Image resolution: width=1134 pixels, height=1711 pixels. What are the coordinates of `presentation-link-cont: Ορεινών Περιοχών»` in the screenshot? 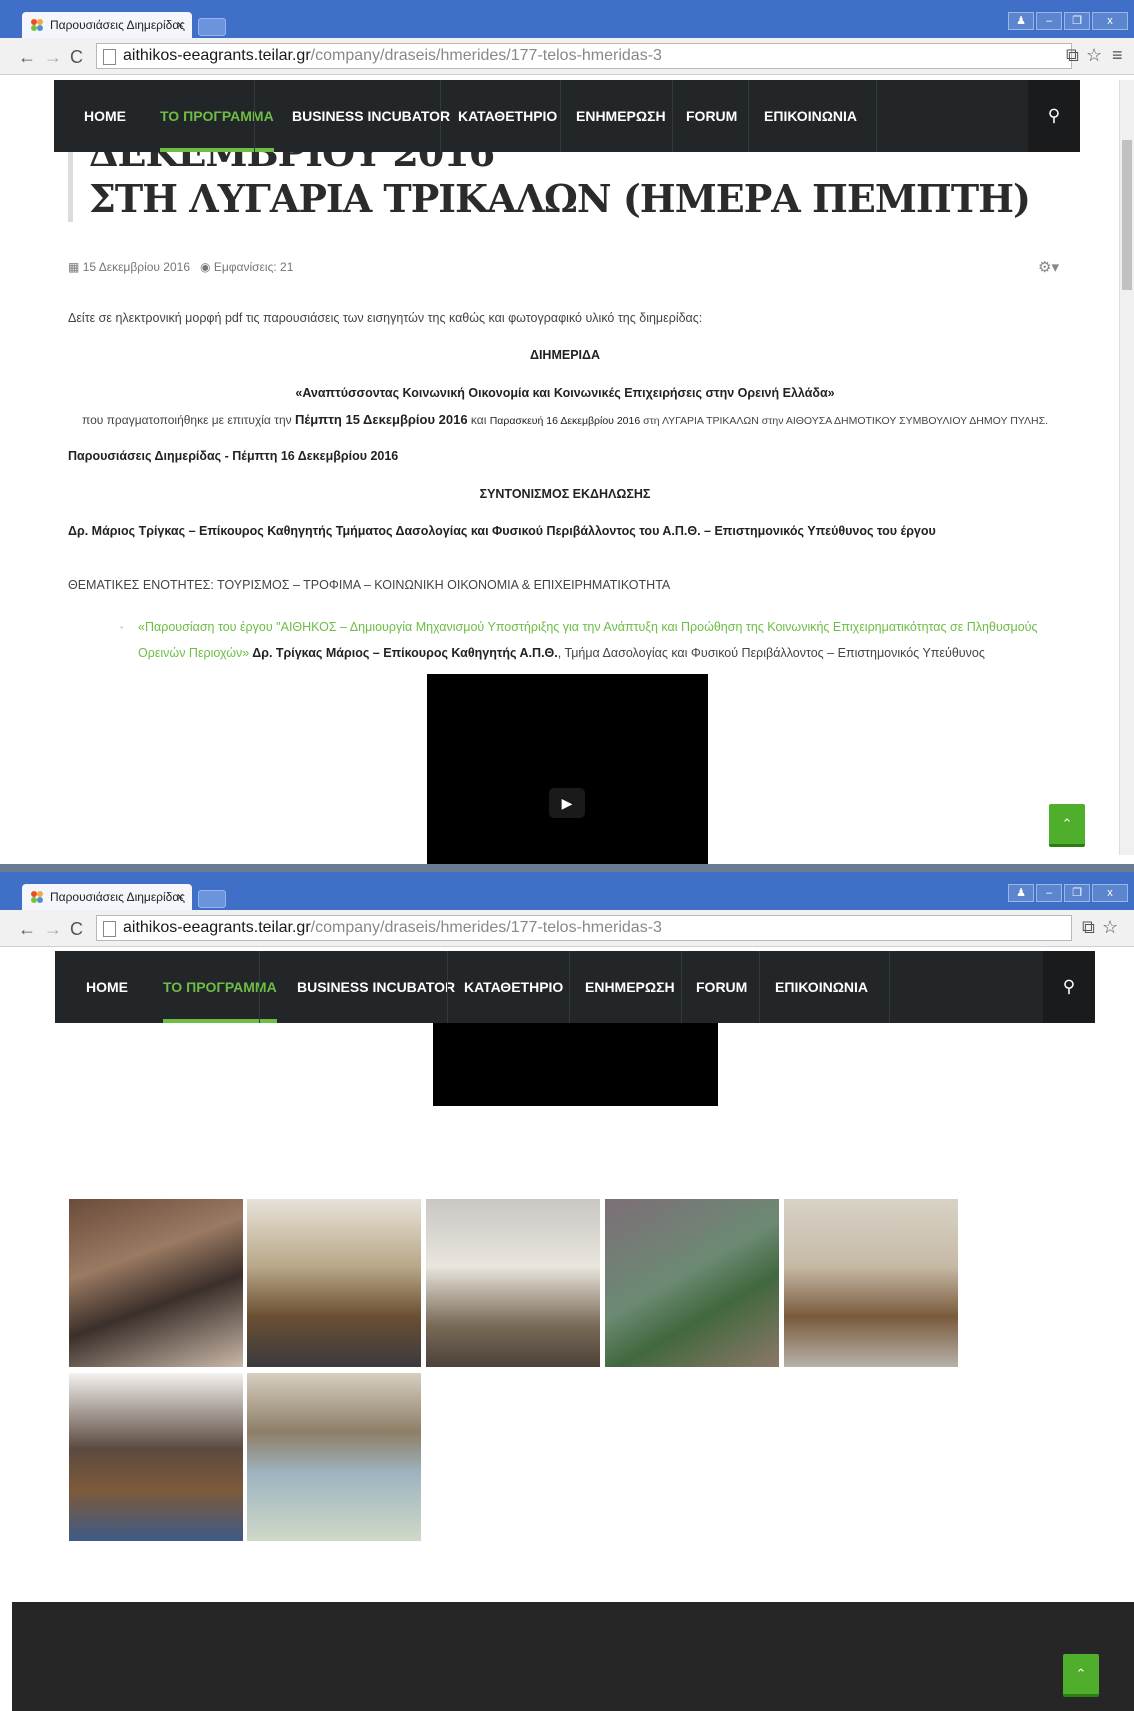 It's located at (193, 653).